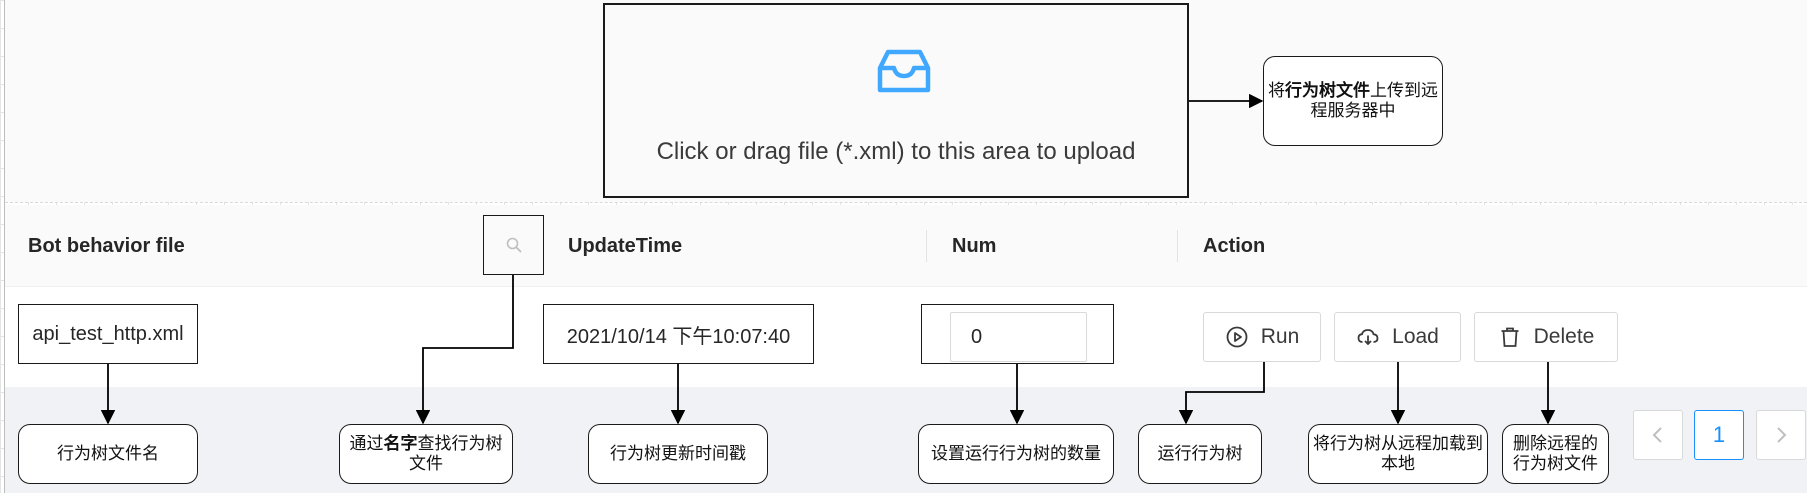  I want to click on num-input: 0, so click(1018, 337).